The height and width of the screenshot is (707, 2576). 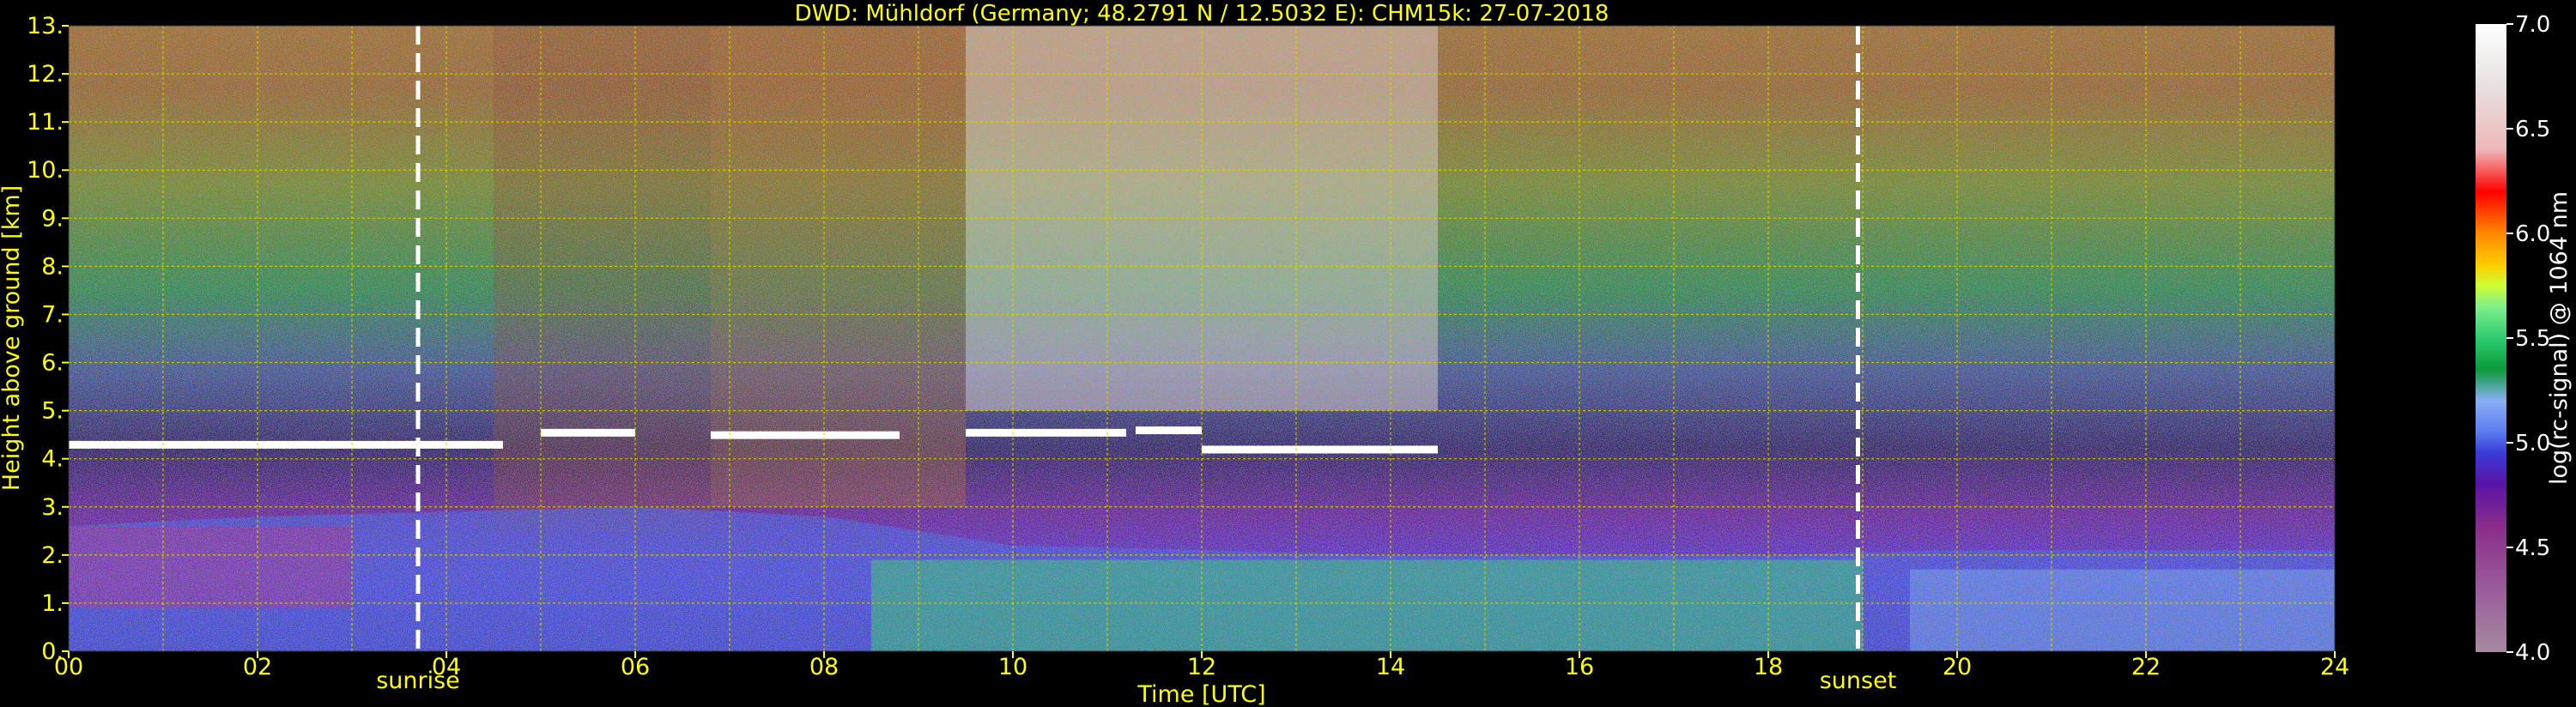 What do you see at coordinates (45, 171) in the screenshot?
I see `y-tick-label: 10.` at bounding box center [45, 171].